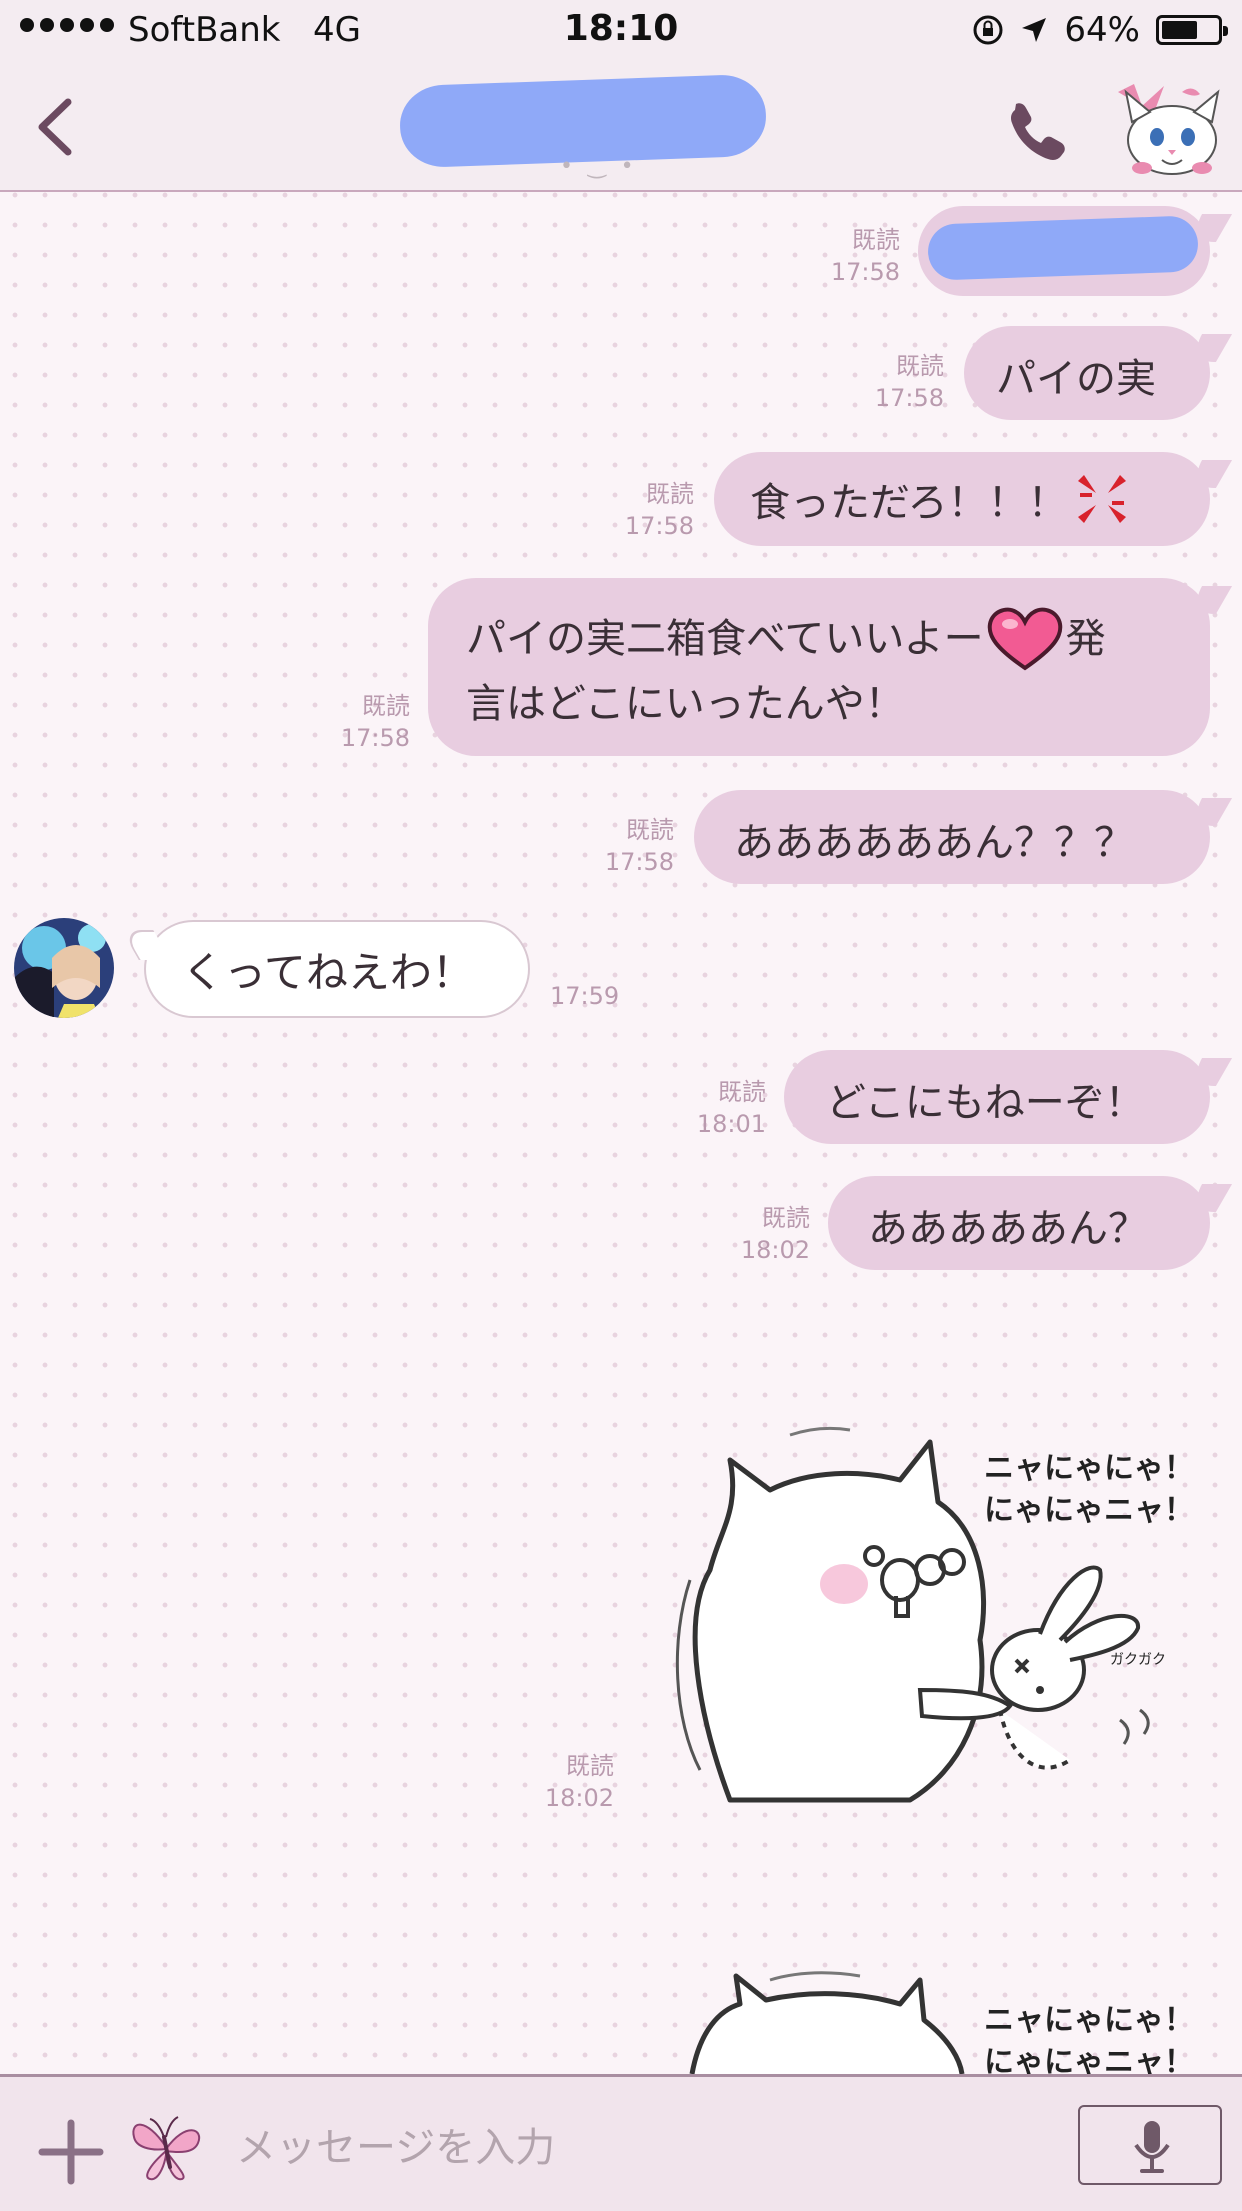 The image size is (1242, 2211). What do you see at coordinates (1167, 130) in the screenshot?
I see `cat-avatar-icon` at bounding box center [1167, 130].